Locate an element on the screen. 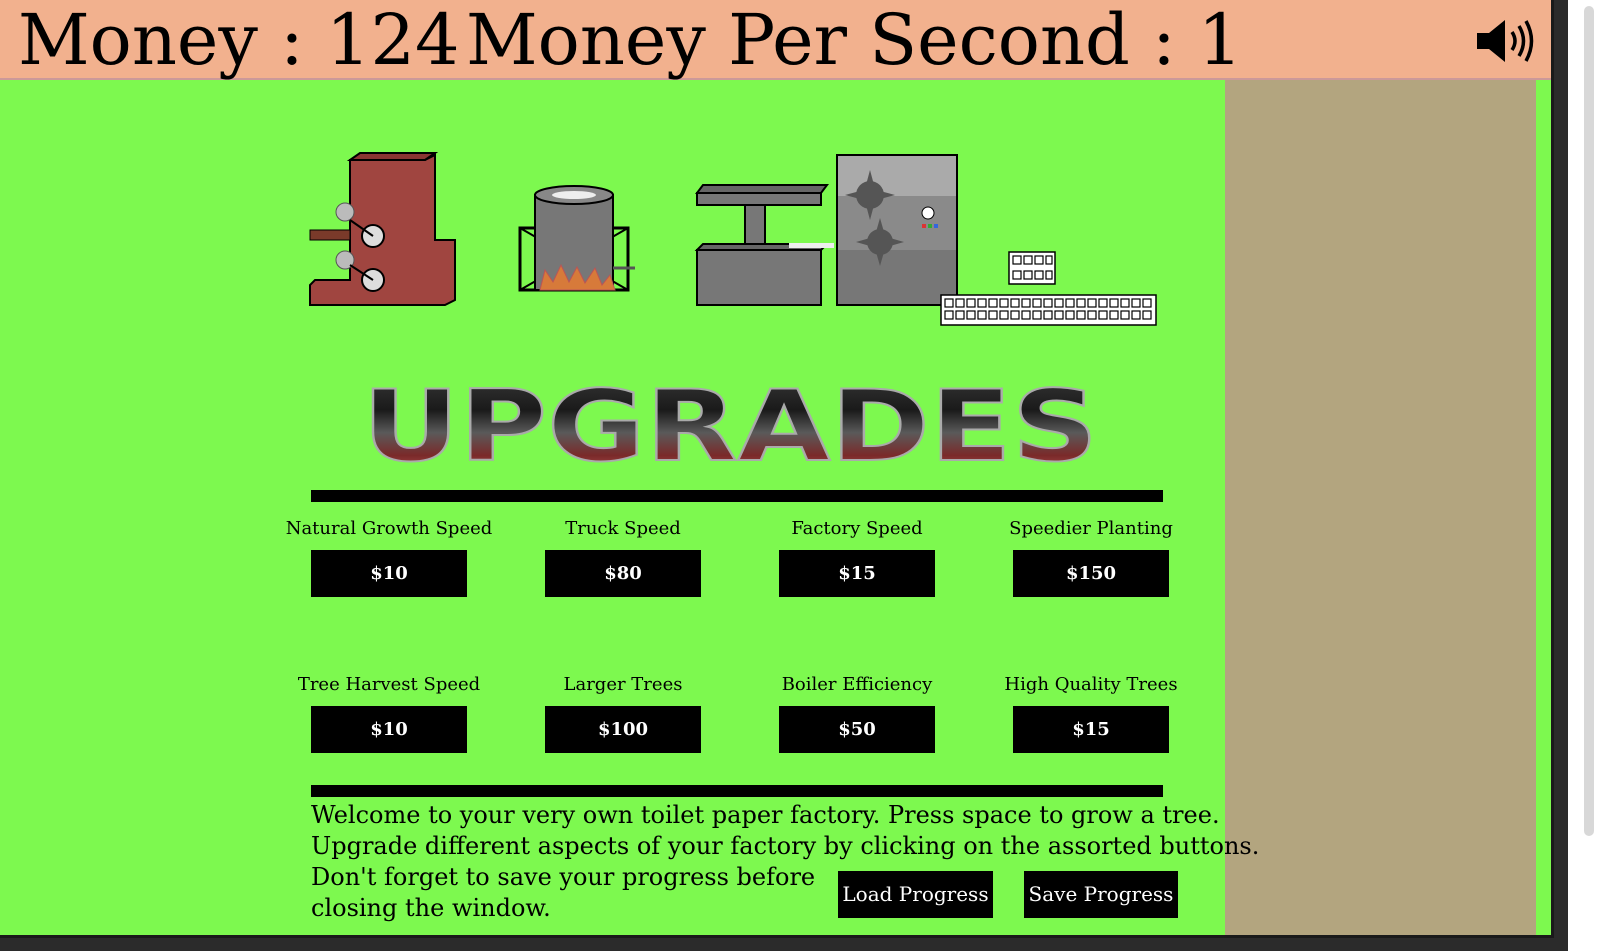  press-machine is located at coordinates (764, 245).